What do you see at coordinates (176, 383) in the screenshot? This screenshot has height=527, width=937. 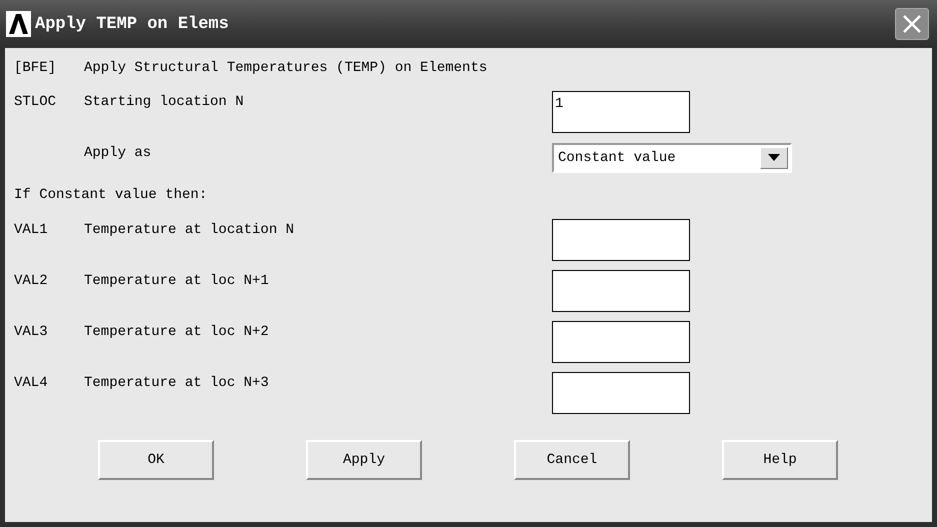 I see `field-label: Temperature at loc N+3` at bounding box center [176, 383].